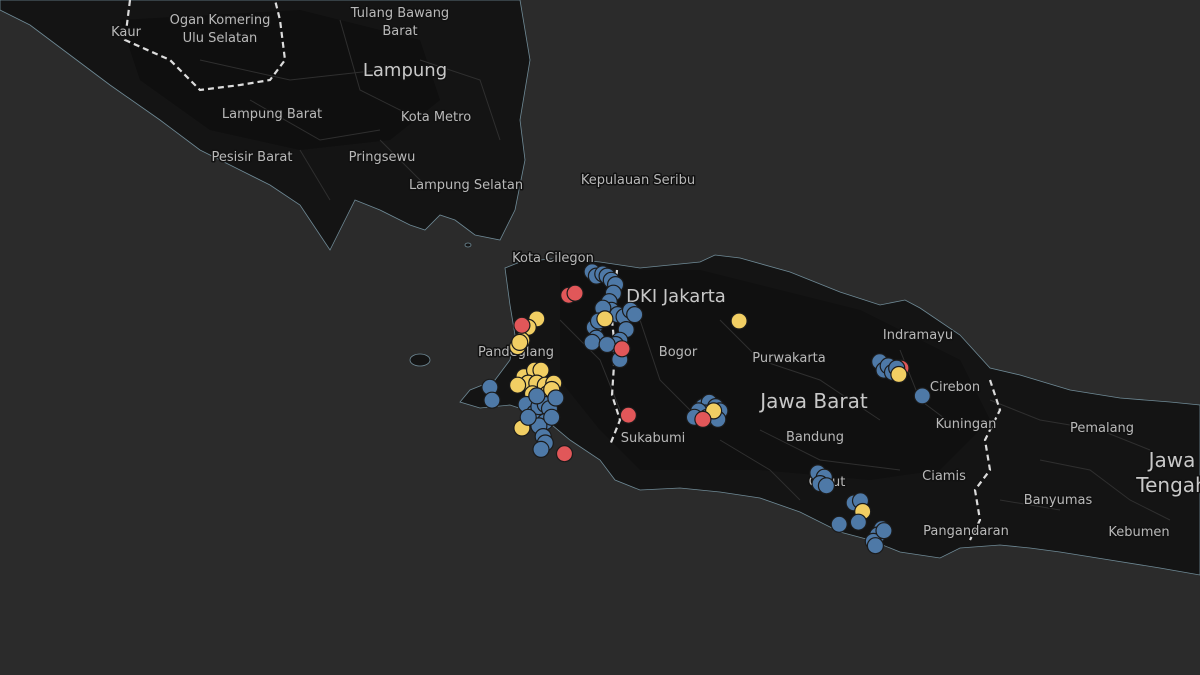 The height and width of the screenshot is (675, 1200). What do you see at coordinates (466, 185) in the screenshot?
I see `label-lampung-selatan: Lampung Selatan` at bounding box center [466, 185].